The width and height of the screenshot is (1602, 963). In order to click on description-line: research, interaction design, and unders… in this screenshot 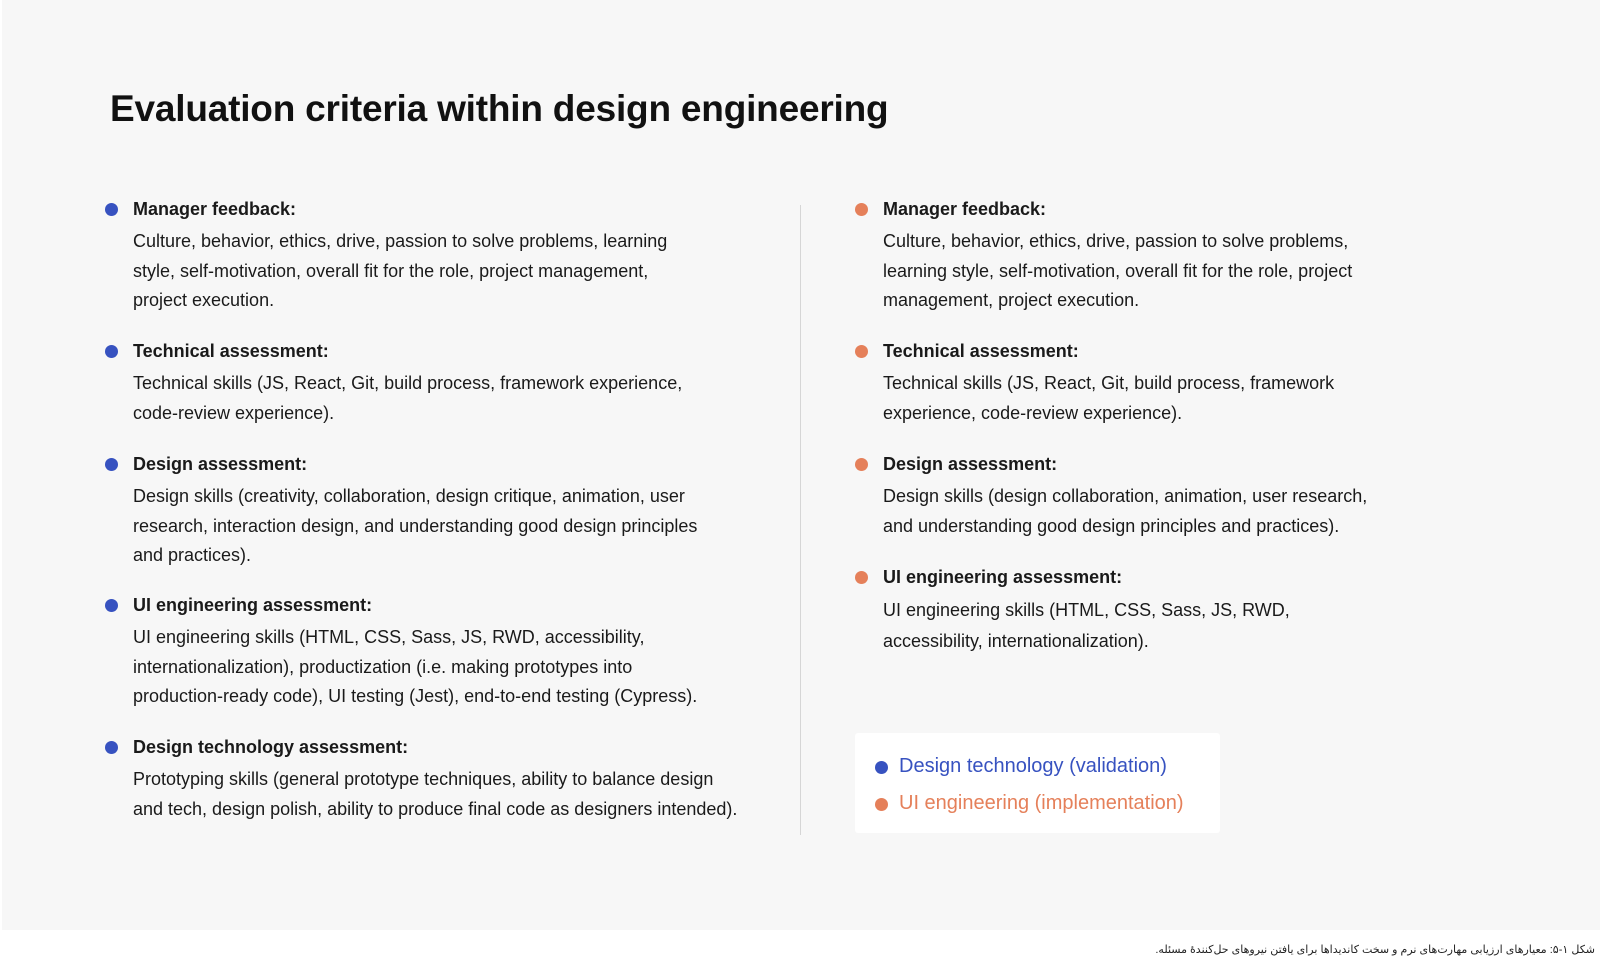, I will do `click(415, 525)`.